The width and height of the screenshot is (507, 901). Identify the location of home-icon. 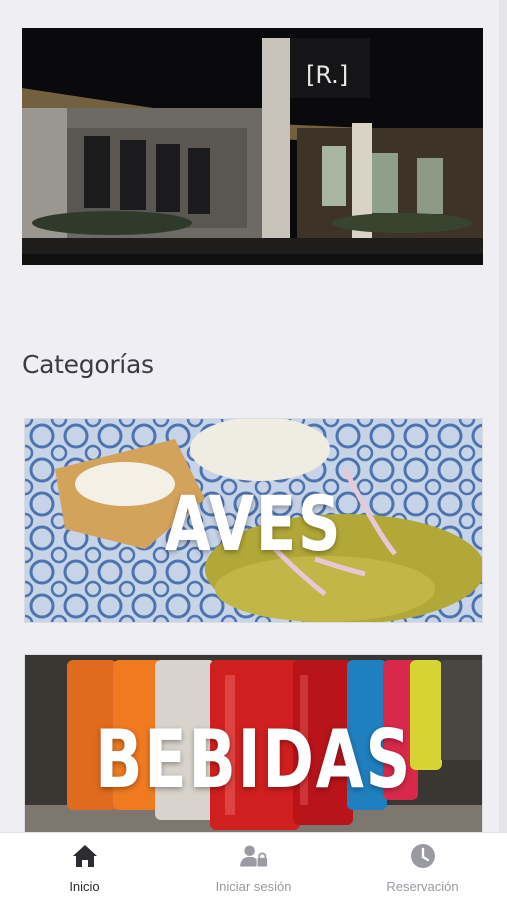
(85, 856).